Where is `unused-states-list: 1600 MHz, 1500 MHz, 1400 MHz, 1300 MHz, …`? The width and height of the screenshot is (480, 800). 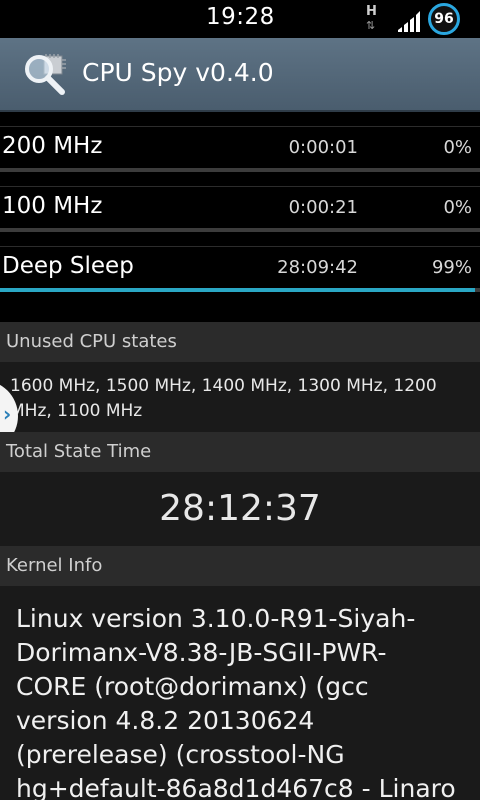 unused-states-list: 1600 MHz, 1500 MHz, 1400 MHz, 1300 MHz, … is located at coordinates (223, 398).